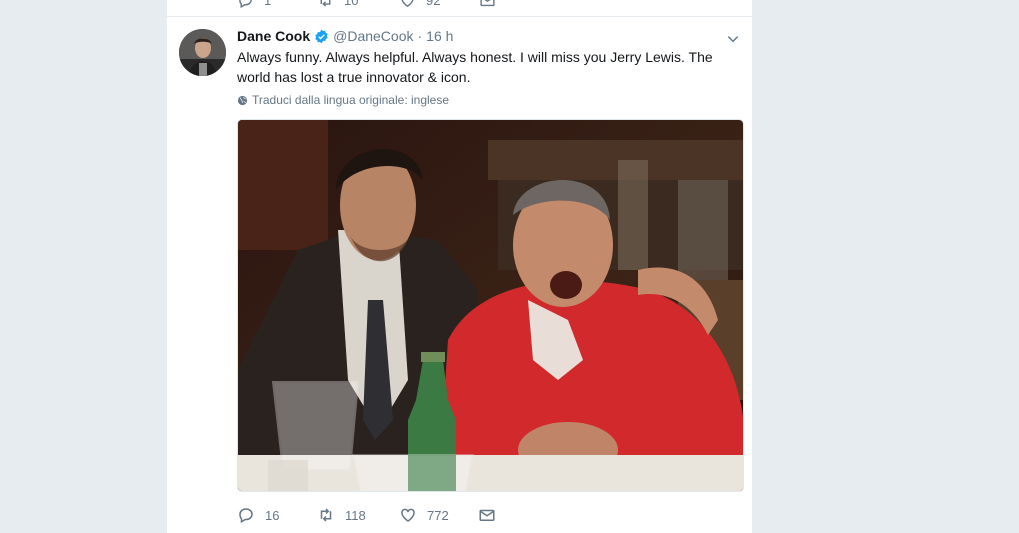  Describe the element at coordinates (272, 515) in the screenshot. I see `reply-count: 16` at that location.